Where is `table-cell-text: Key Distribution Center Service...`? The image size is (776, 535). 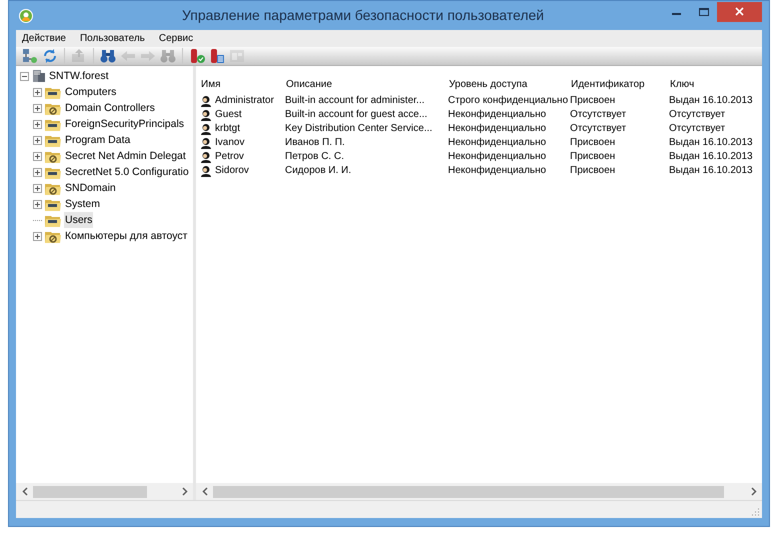
table-cell-text: Key Distribution Center Service... is located at coordinates (358, 129).